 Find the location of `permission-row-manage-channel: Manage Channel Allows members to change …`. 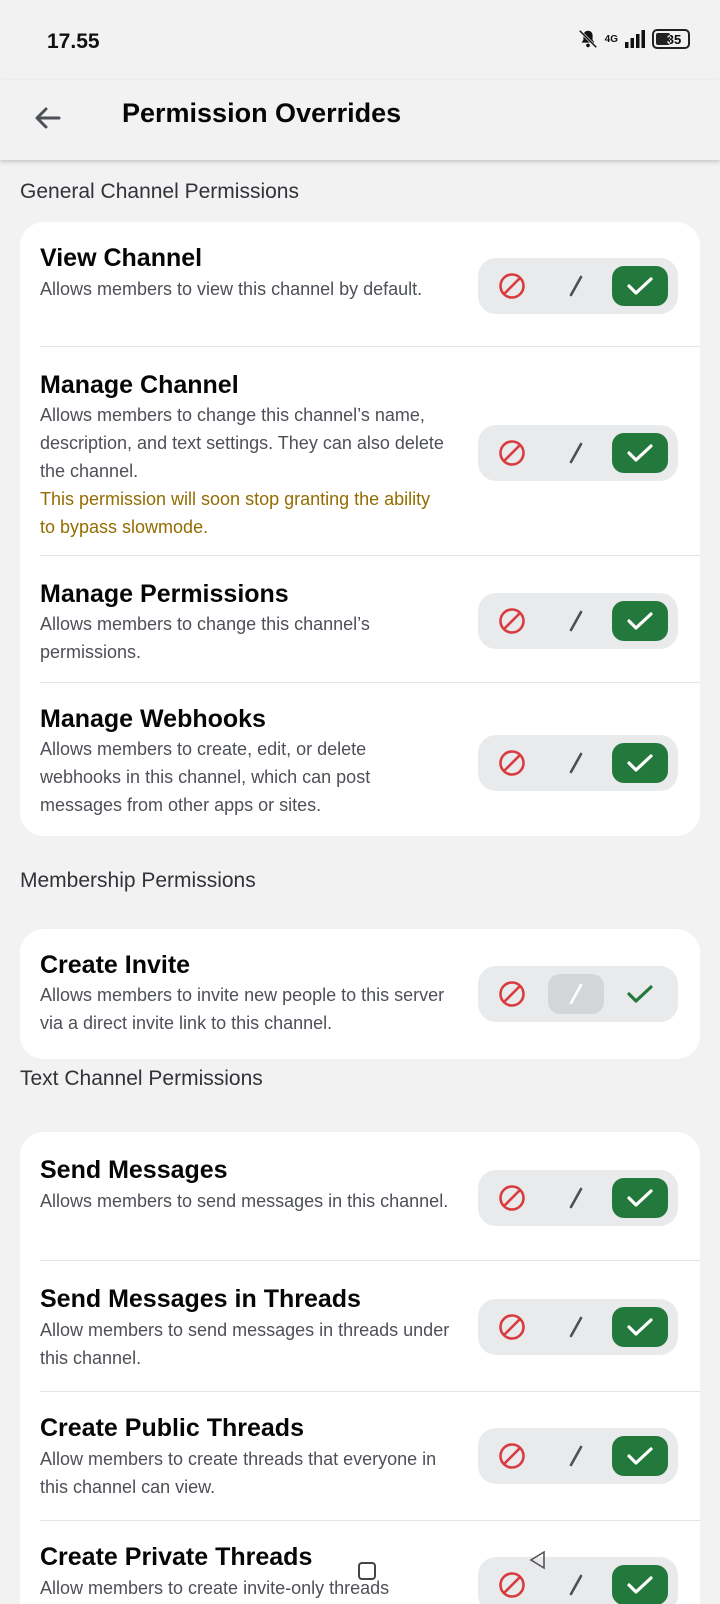

permission-row-manage-channel: Manage Channel Allows members to change … is located at coordinates (360, 451).